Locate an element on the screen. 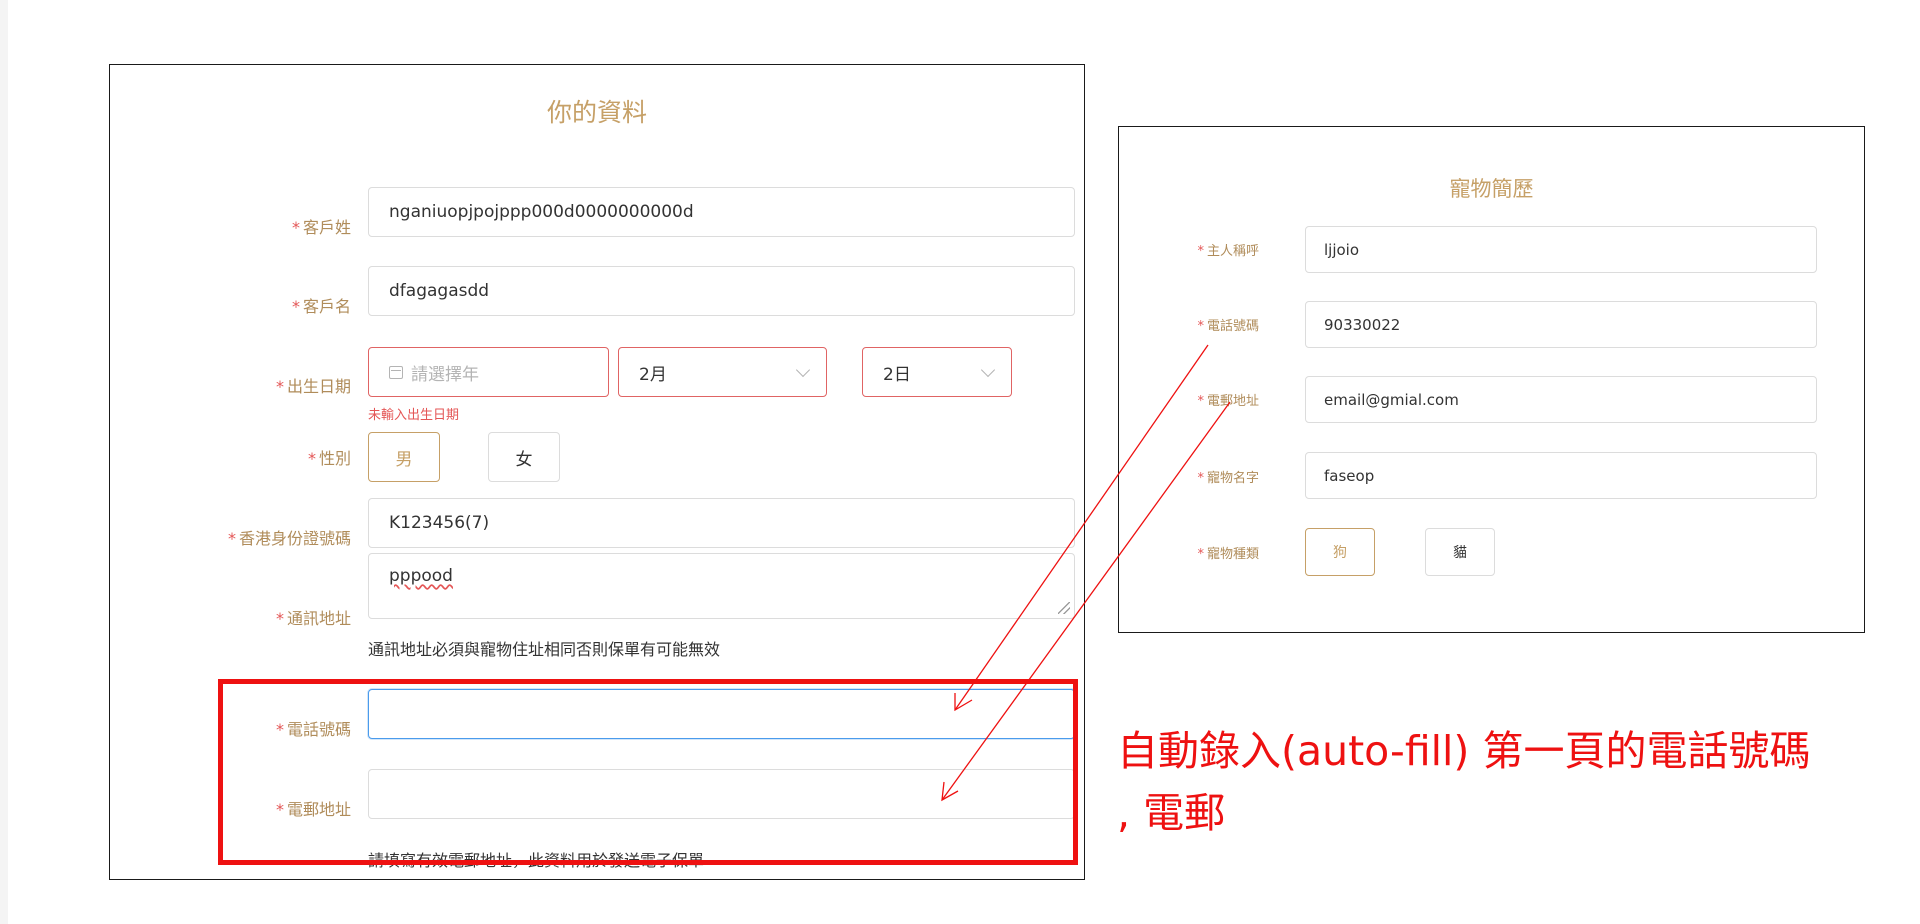  pet-name-label: * 寵物名字 is located at coordinates (1228, 478).